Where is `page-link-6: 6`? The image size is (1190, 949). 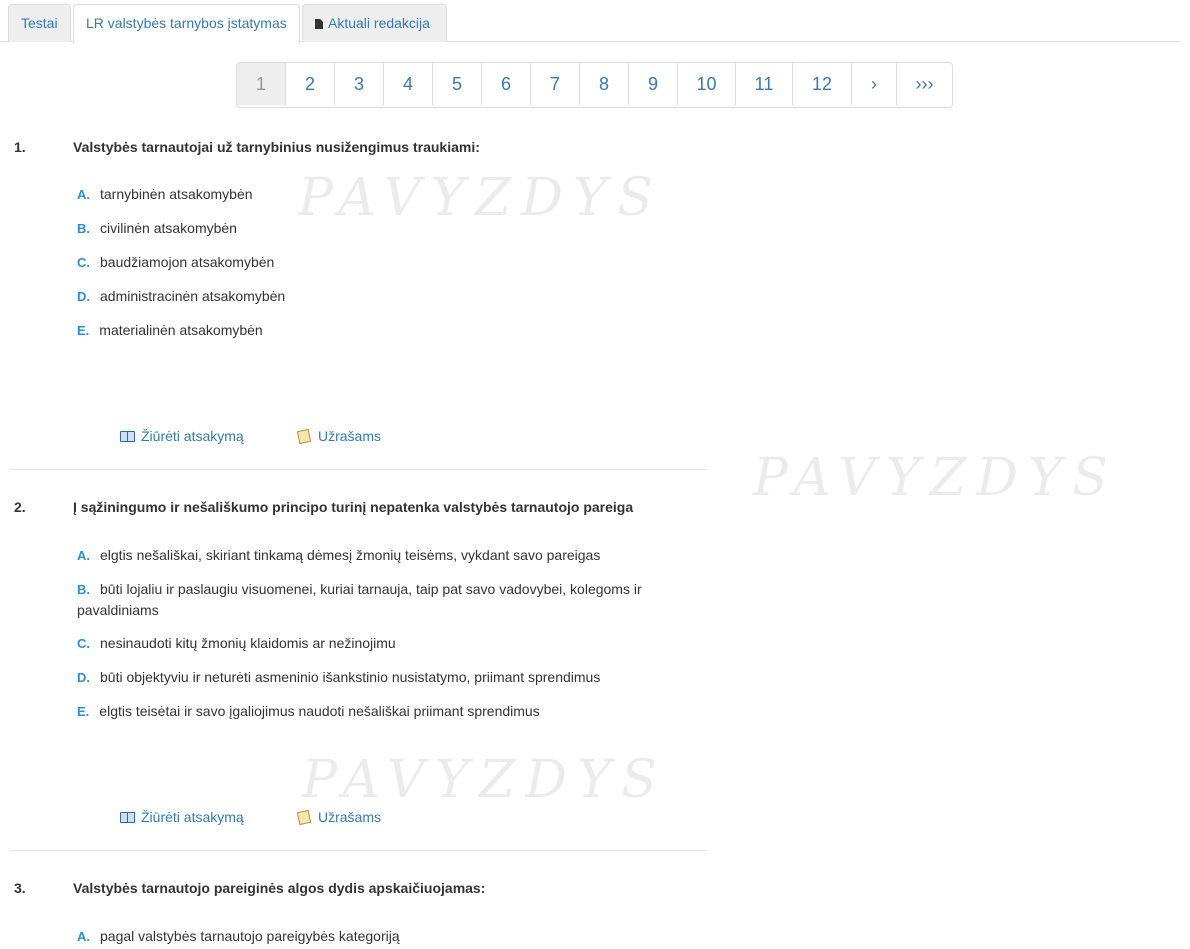 page-link-6: 6 is located at coordinates (505, 84).